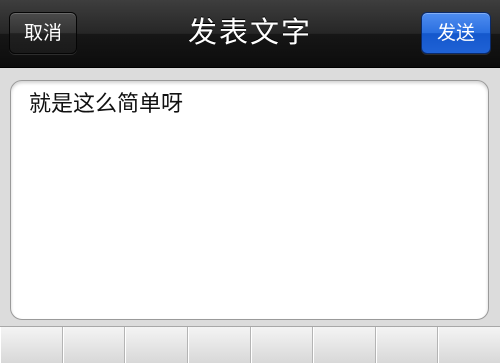  What do you see at coordinates (43, 33) in the screenshot?
I see `cancel-button: 取消` at bounding box center [43, 33].